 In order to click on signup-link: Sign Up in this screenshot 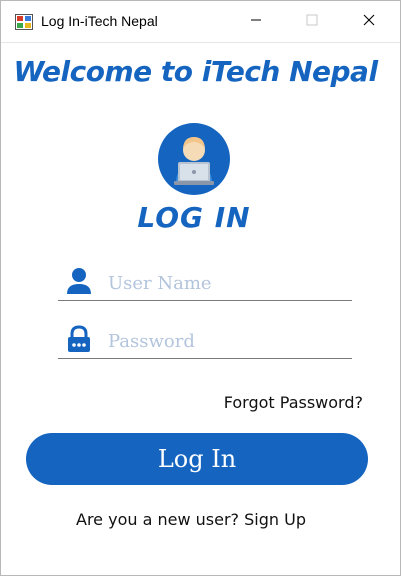, I will do `click(275, 519)`.